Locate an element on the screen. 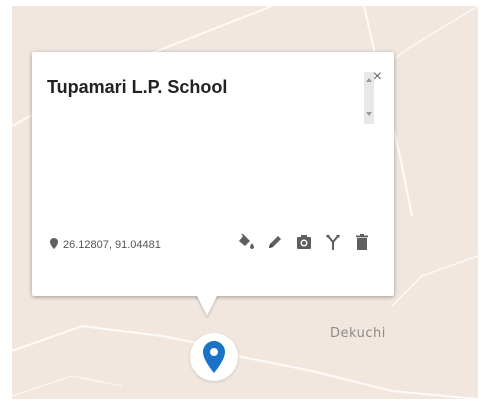 Image resolution: width=490 pixels, height=405 pixels. coordinates-row: 26.12807, 91.04481 is located at coordinates (105, 245).